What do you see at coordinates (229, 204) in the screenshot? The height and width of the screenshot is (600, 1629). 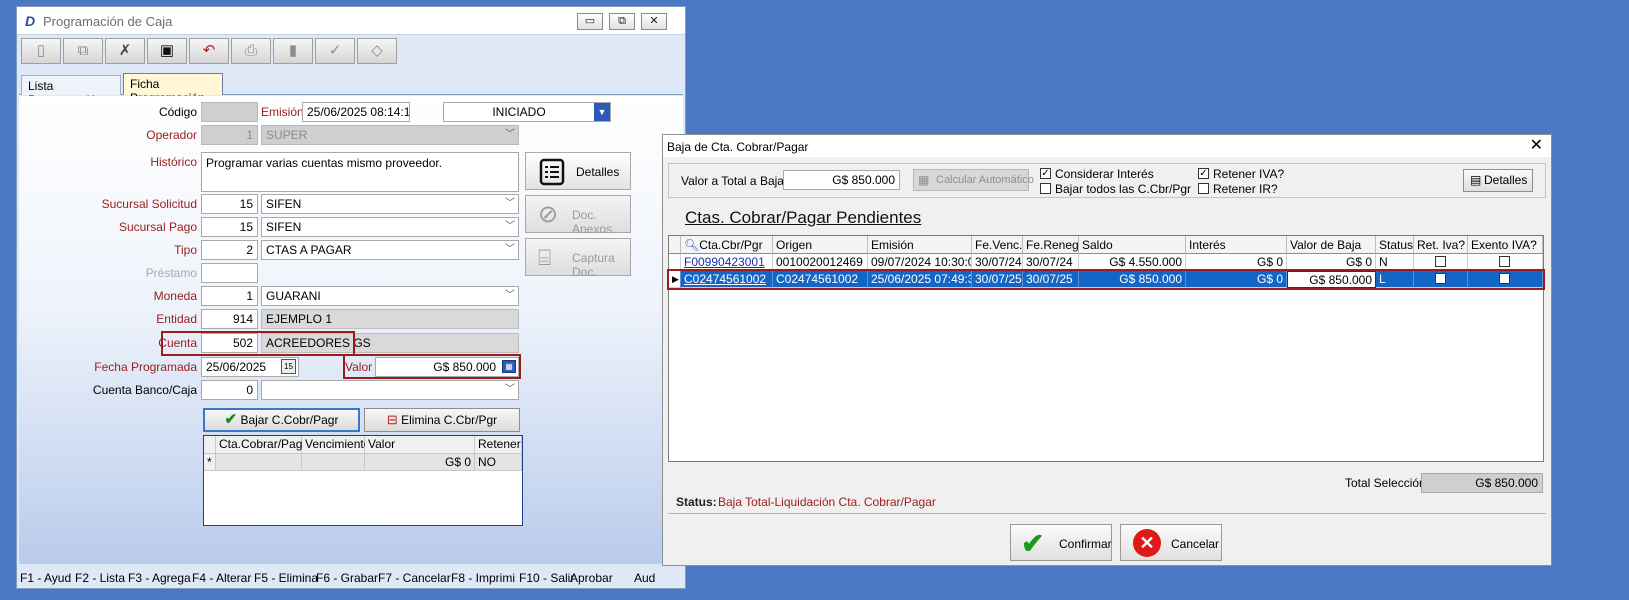 I see `sucursal-solicitud-id: 15` at bounding box center [229, 204].